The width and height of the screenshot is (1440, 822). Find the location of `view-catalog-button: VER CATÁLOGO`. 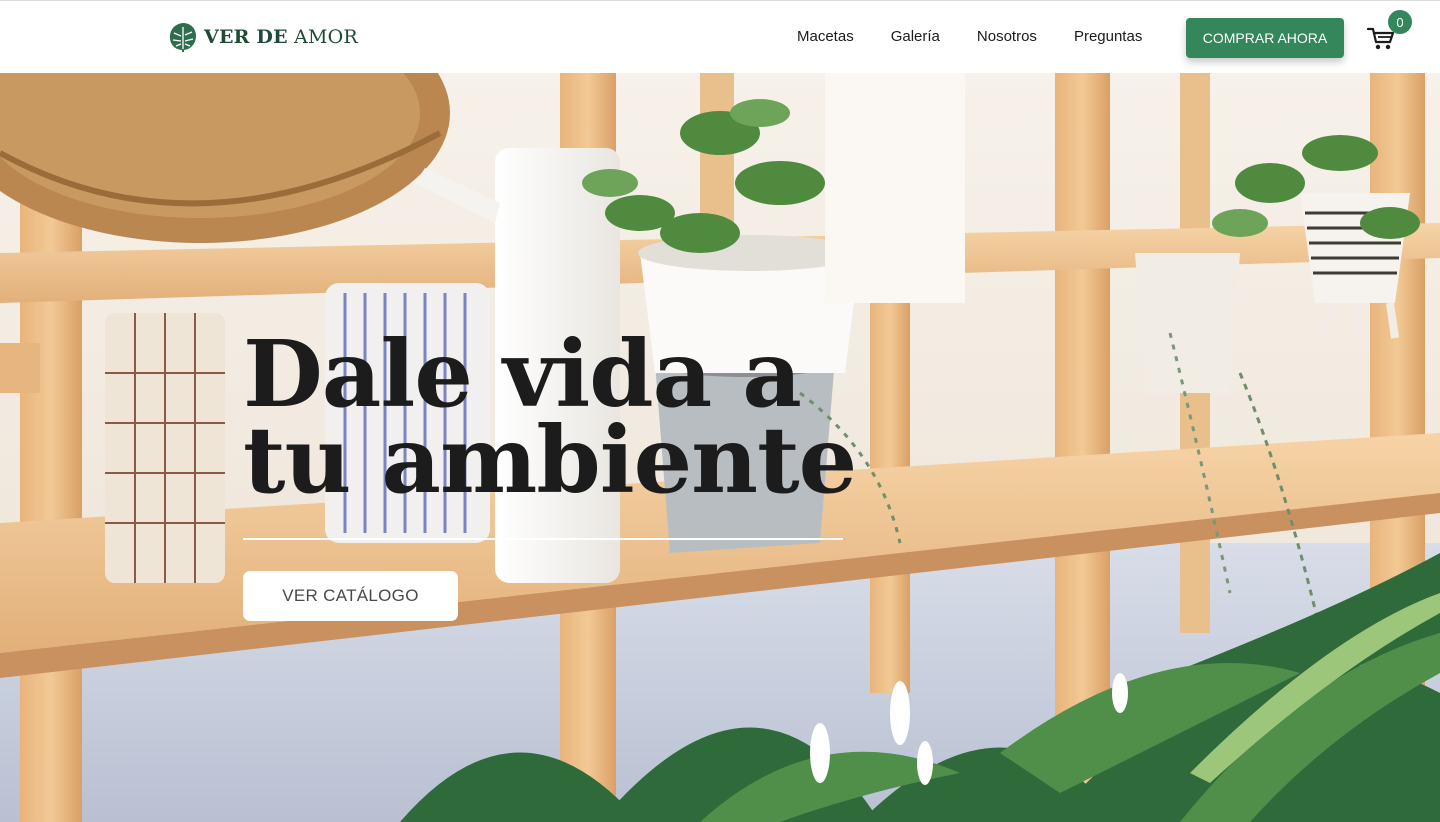

view-catalog-button: VER CATÁLOGO is located at coordinates (350, 596).